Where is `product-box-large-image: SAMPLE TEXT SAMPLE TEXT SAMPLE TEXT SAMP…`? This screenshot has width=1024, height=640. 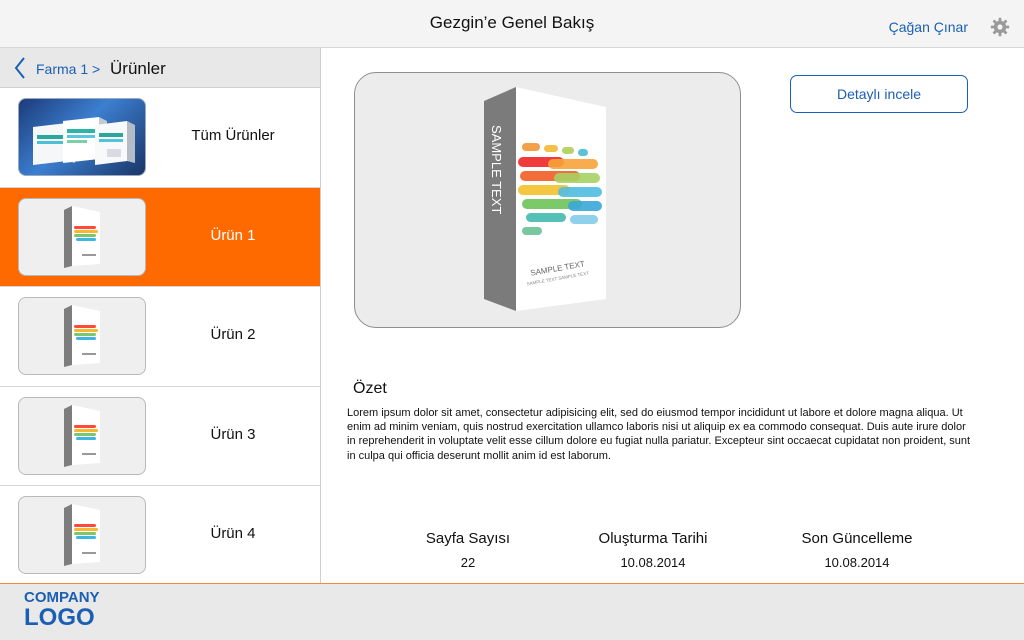 product-box-large-image: SAMPLE TEXT SAMPLE TEXT SAMPLE TEXT SAMP… is located at coordinates (544, 199).